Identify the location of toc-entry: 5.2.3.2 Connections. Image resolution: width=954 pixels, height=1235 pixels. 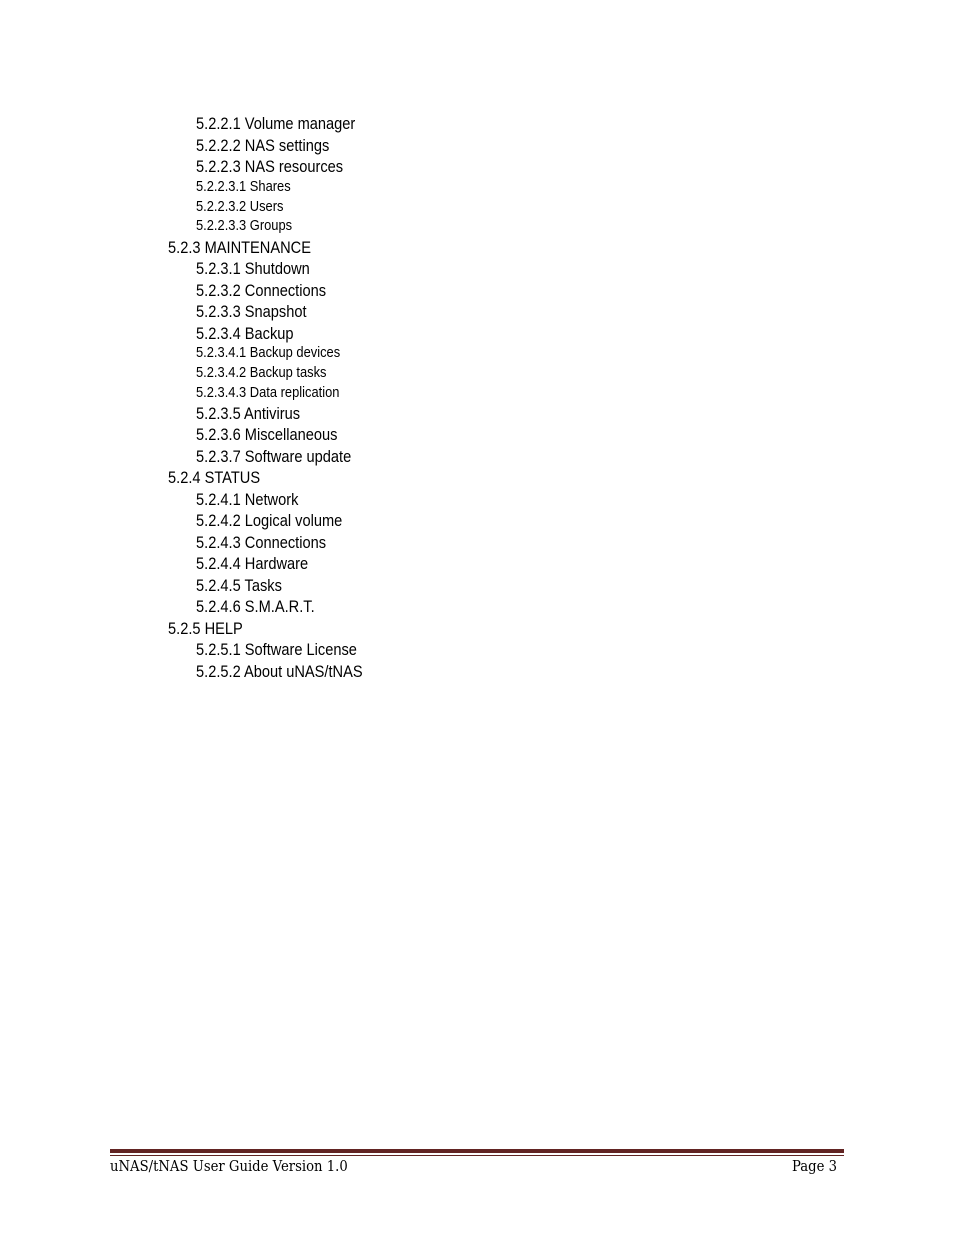
(261, 291).